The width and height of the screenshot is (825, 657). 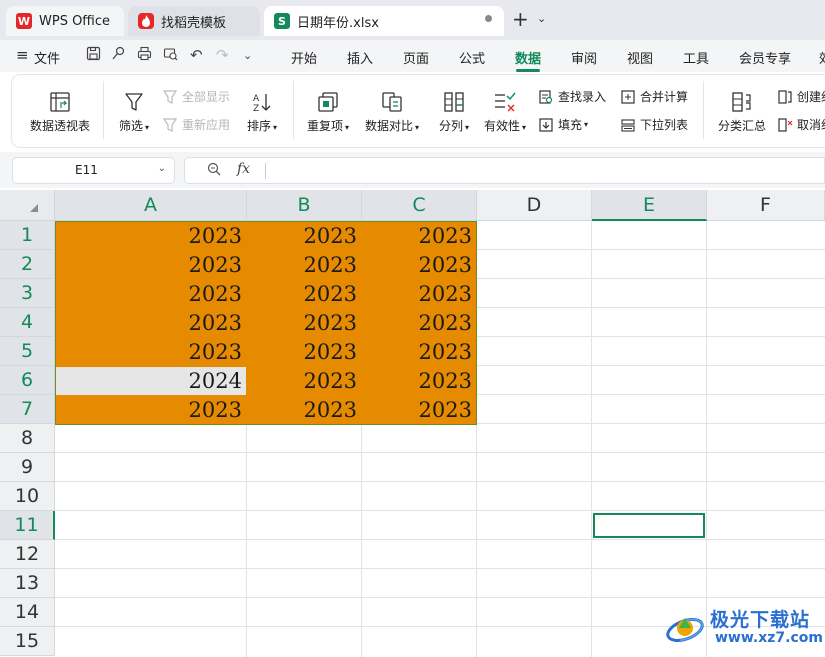 What do you see at coordinates (65, 21) in the screenshot?
I see `tab-wps-office: W WPS Office` at bounding box center [65, 21].